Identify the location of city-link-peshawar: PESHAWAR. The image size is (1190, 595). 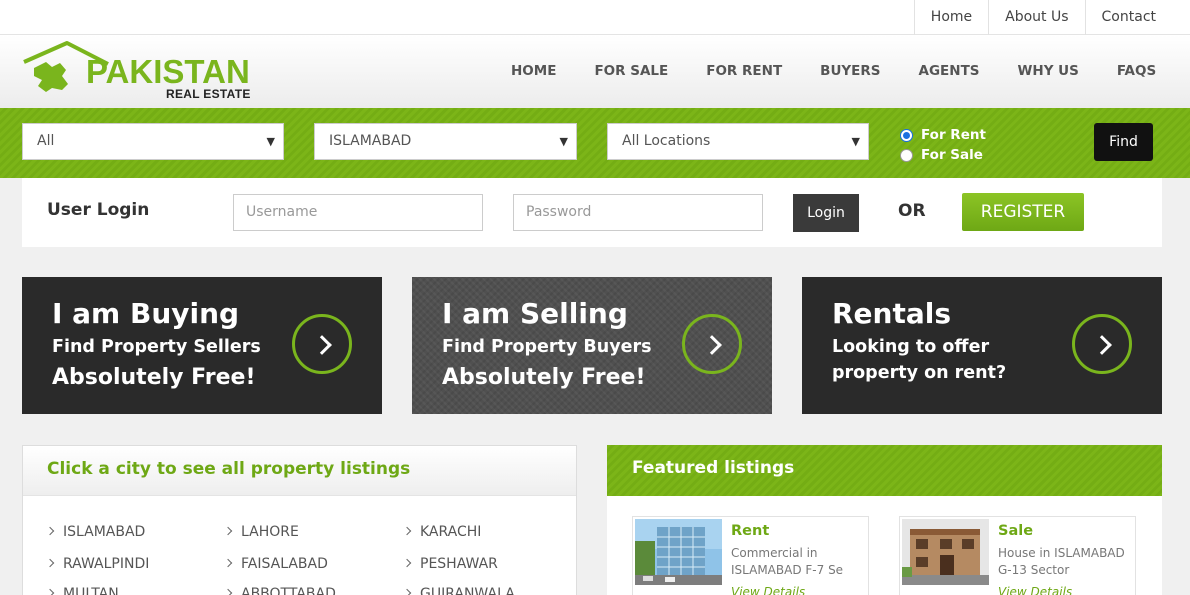
(450, 564).